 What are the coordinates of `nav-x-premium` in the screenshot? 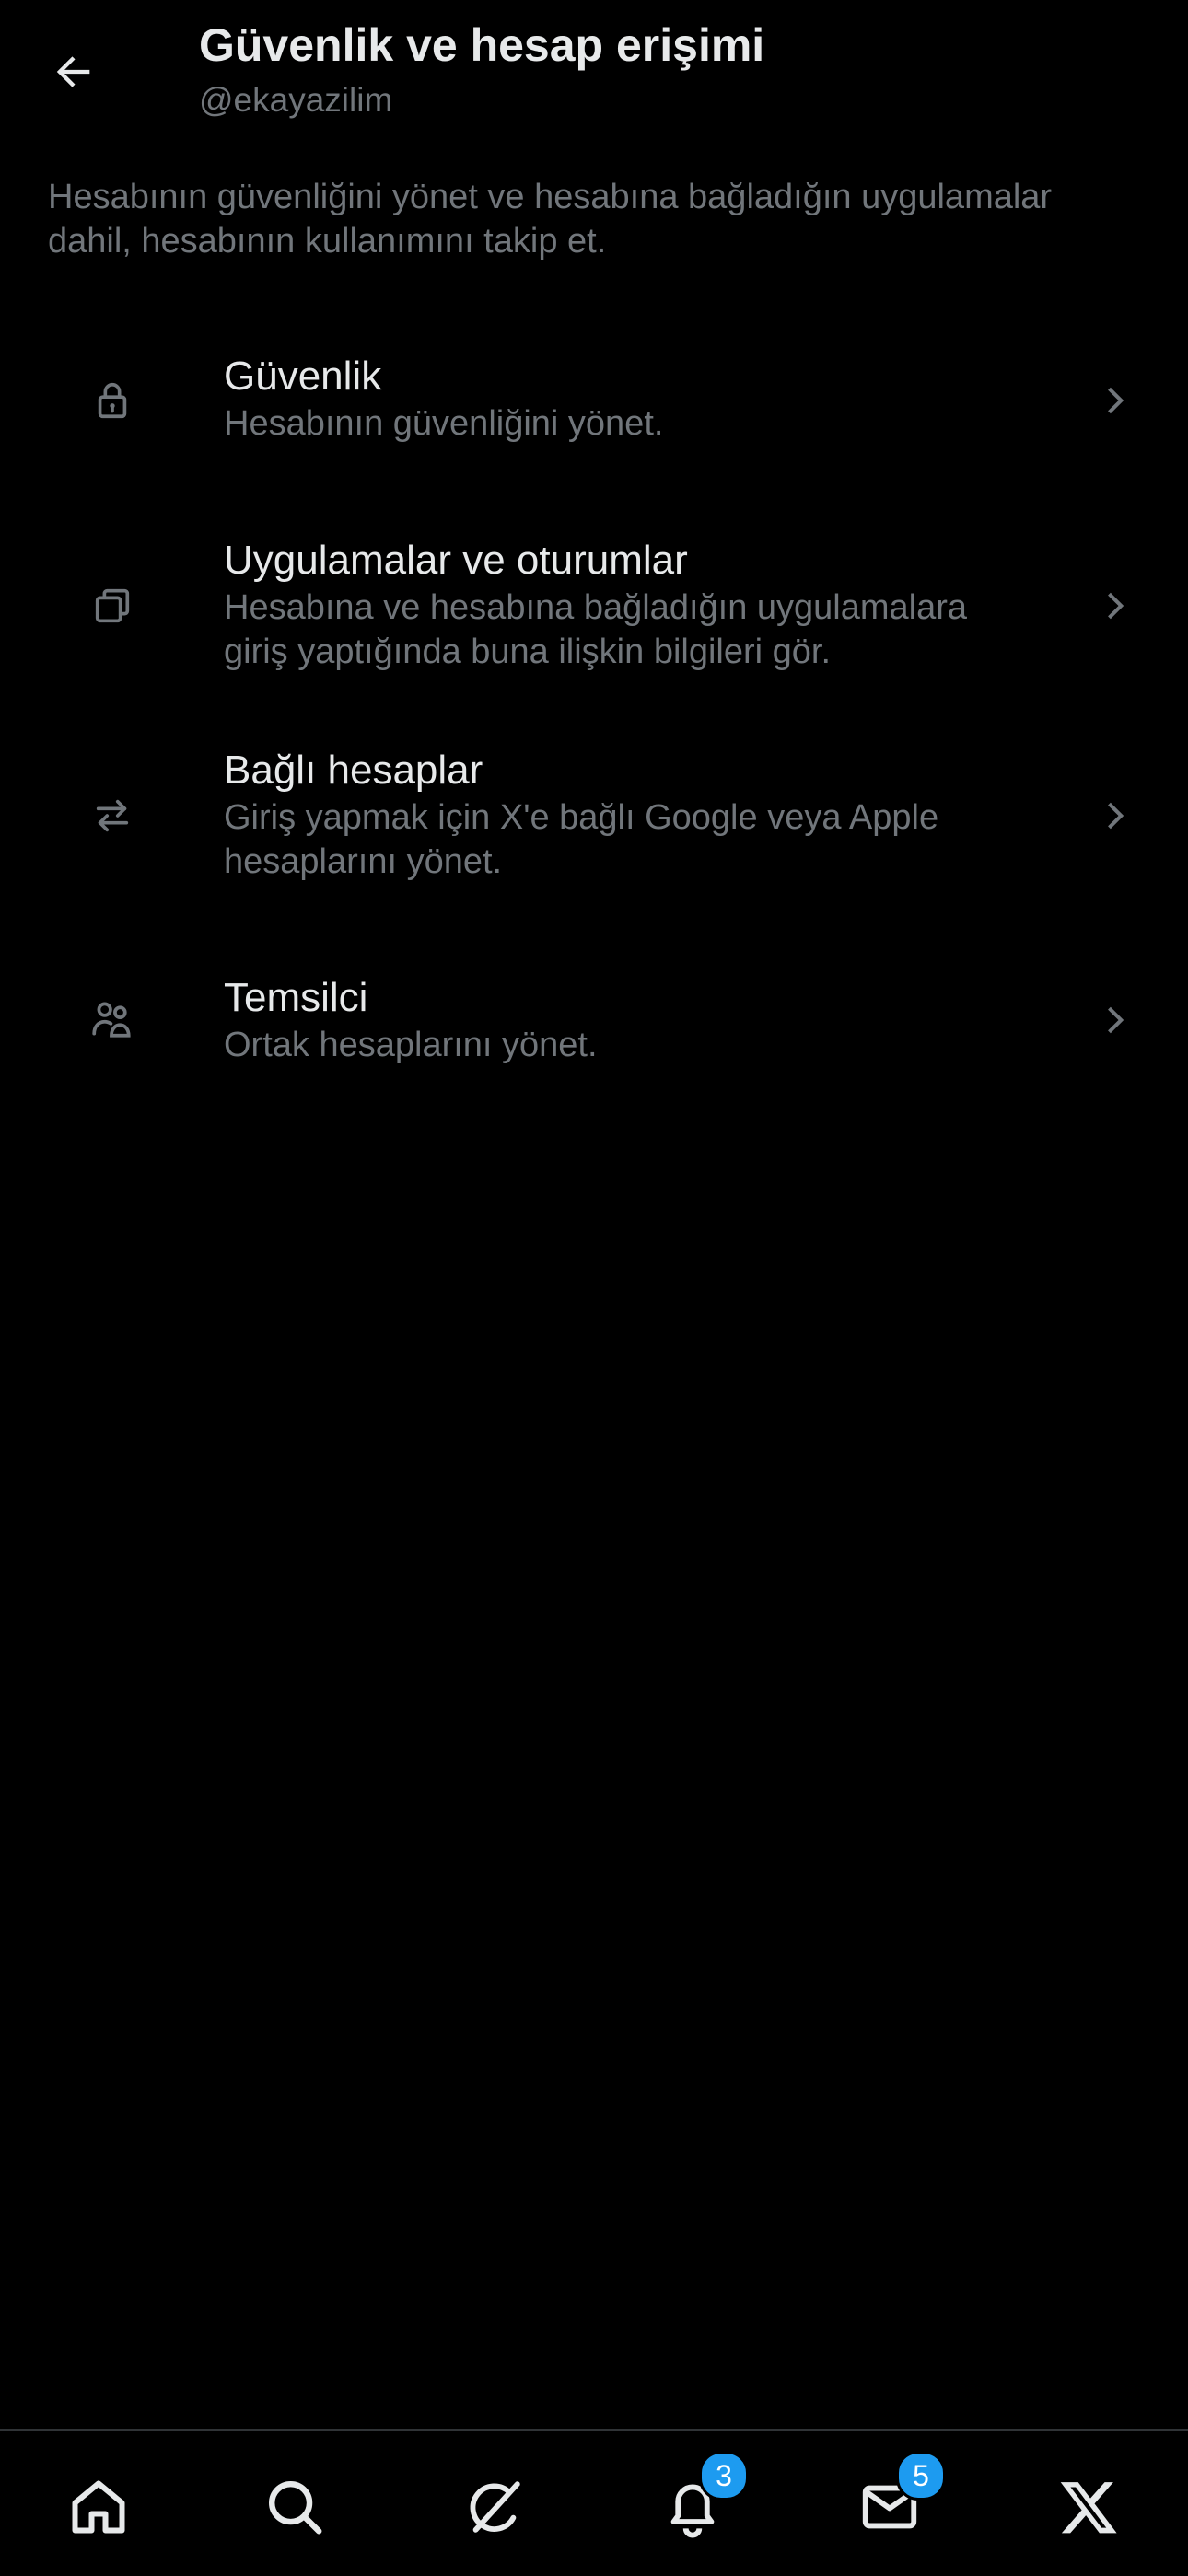 It's located at (1088, 2507).